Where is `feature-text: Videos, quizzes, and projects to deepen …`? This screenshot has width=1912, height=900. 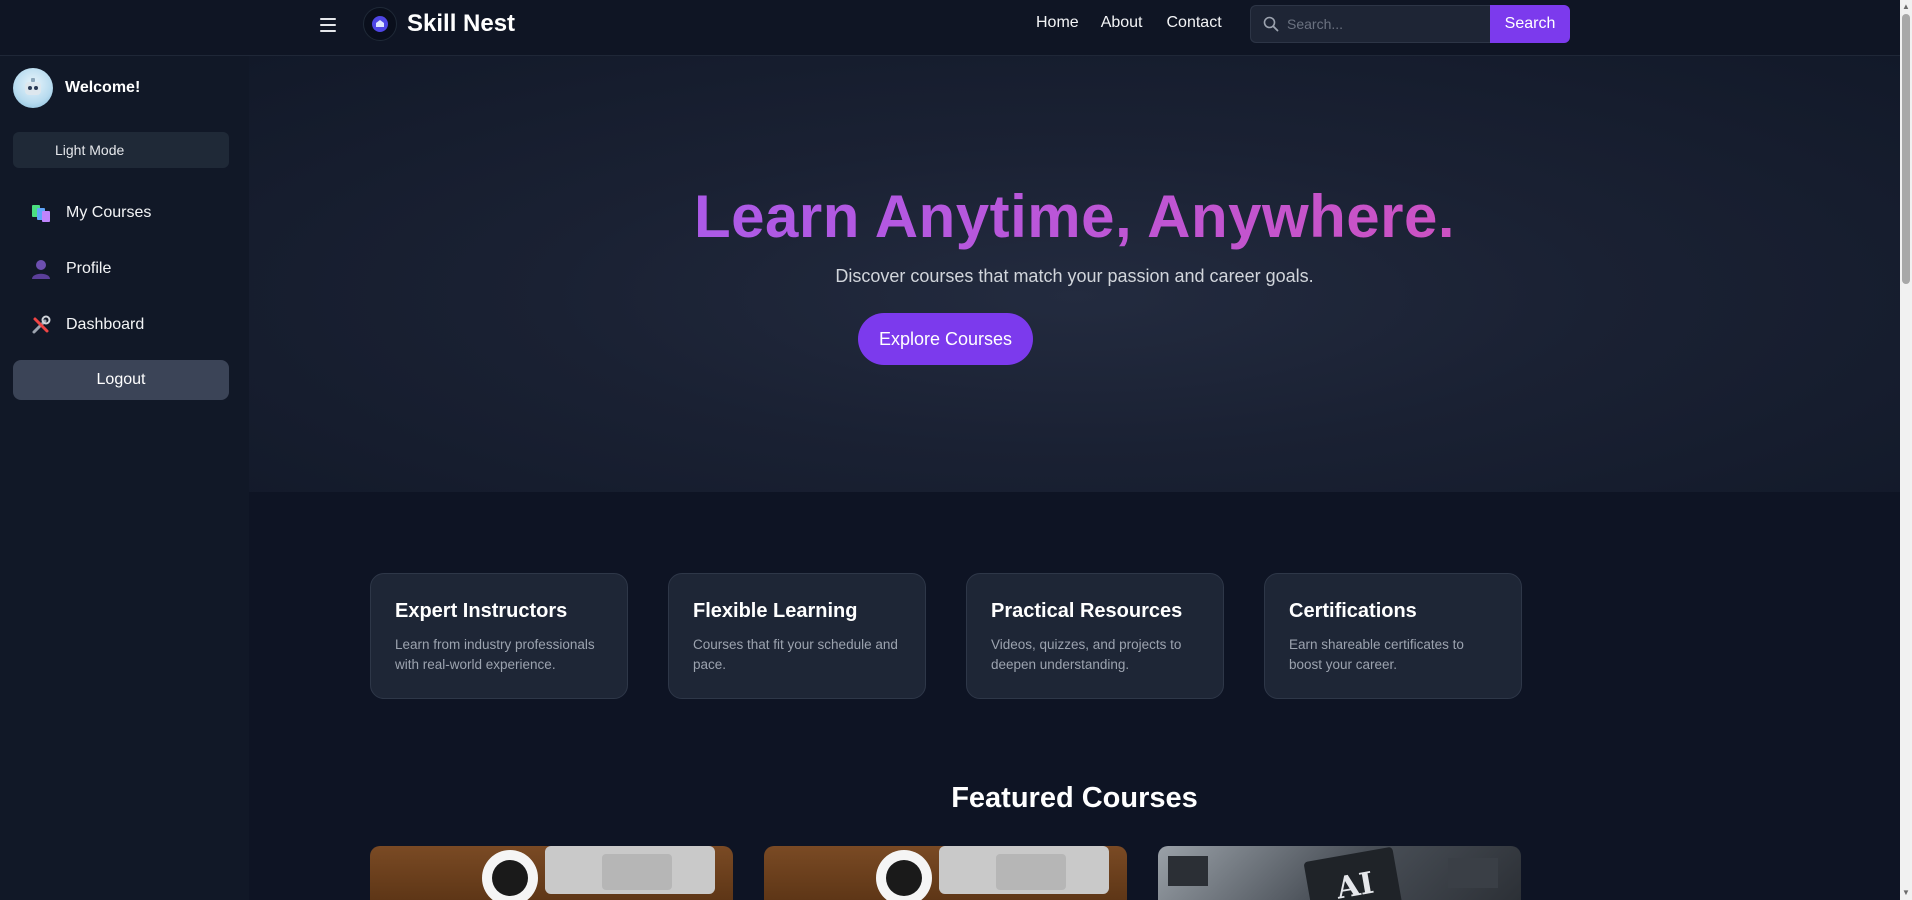 feature-text: Videos, quizzes, and projects to deepen … is located at coordinates (1086, 654).